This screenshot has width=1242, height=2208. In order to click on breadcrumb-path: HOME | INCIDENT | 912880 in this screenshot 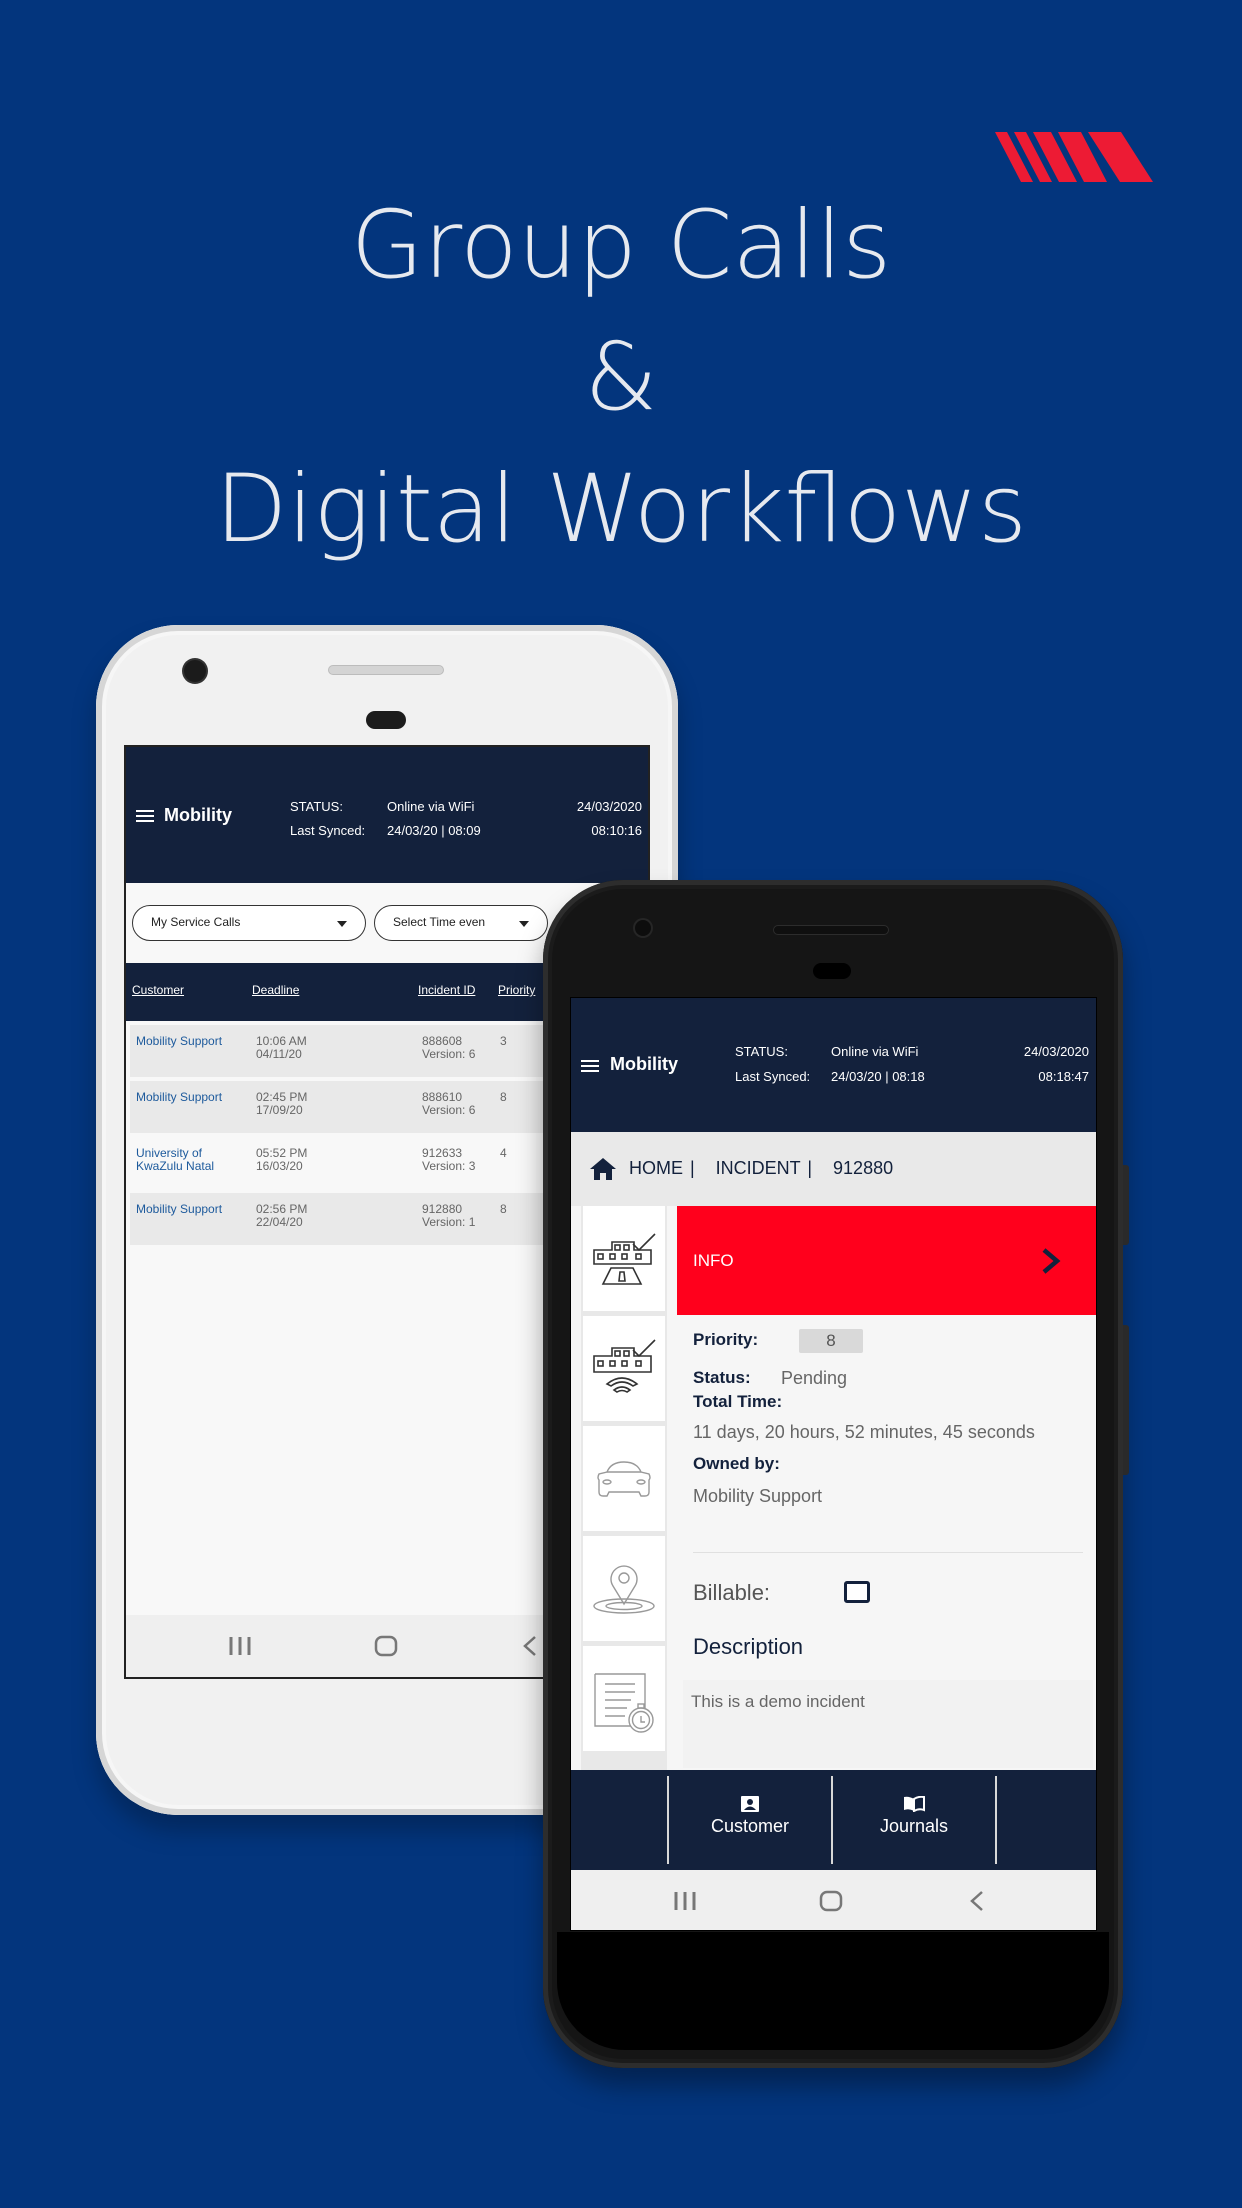, I will do `click(761, 1168)`.